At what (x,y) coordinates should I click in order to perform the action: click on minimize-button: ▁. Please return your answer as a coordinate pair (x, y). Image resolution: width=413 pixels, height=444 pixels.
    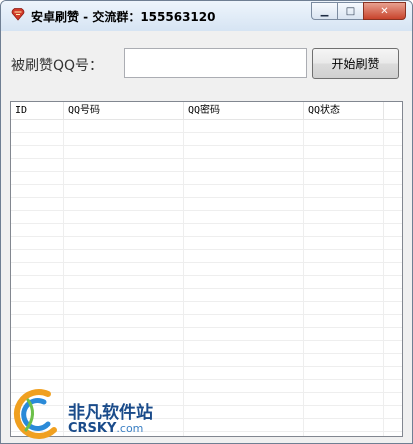
    Looking at the image, I should click on (324, 11).